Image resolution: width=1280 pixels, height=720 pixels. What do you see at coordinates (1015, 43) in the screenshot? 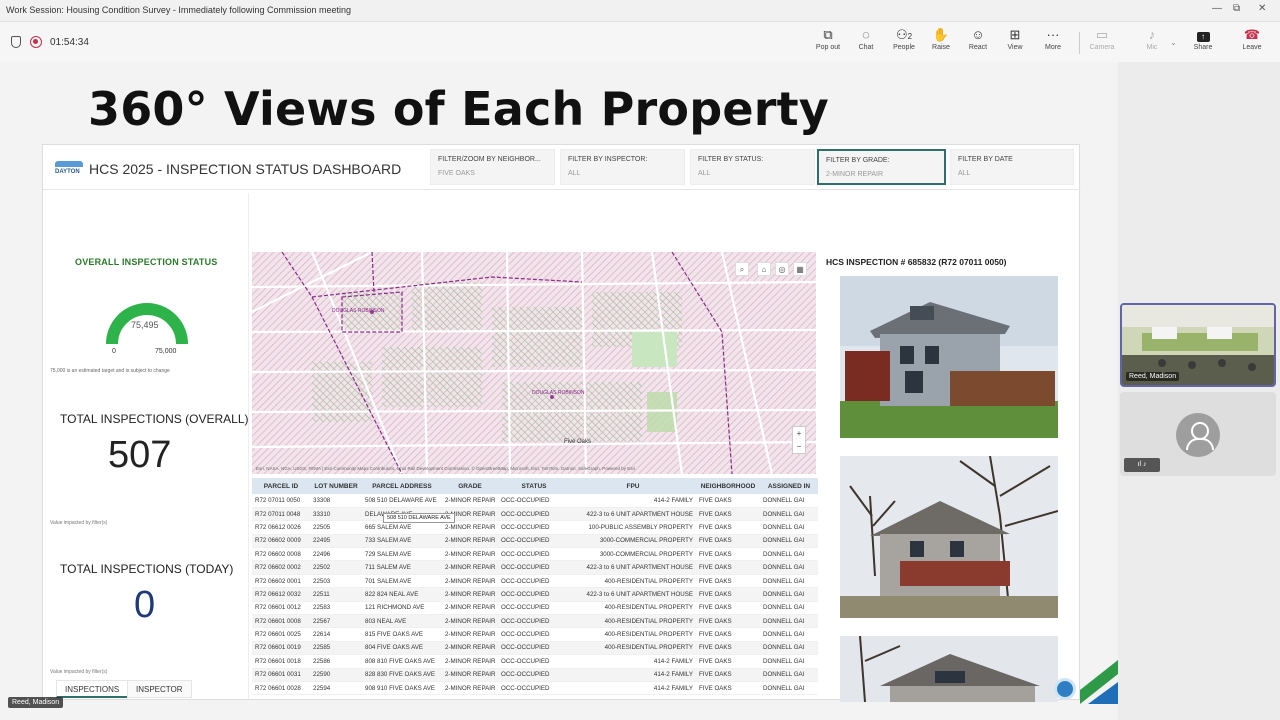
I see `view-button: ⊞ View` at bounding box center [1015, 43].